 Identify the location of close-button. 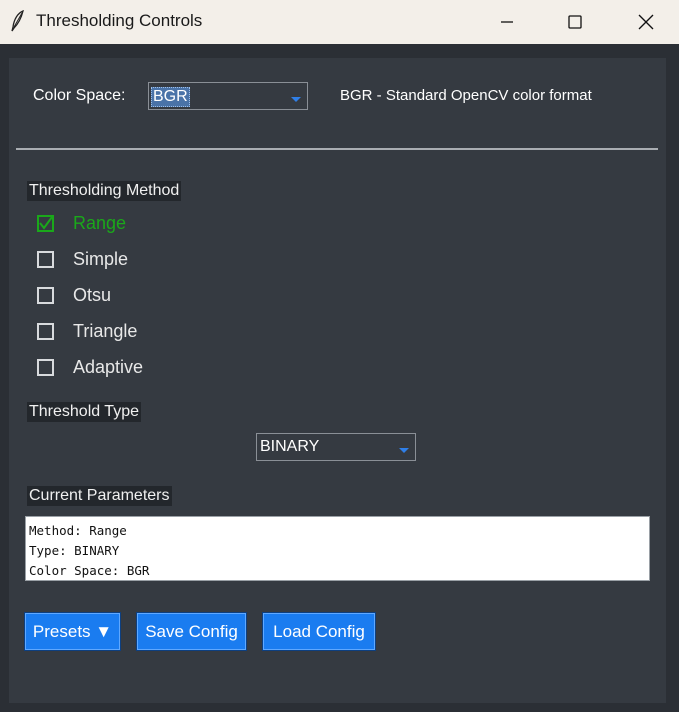
(646, 22).